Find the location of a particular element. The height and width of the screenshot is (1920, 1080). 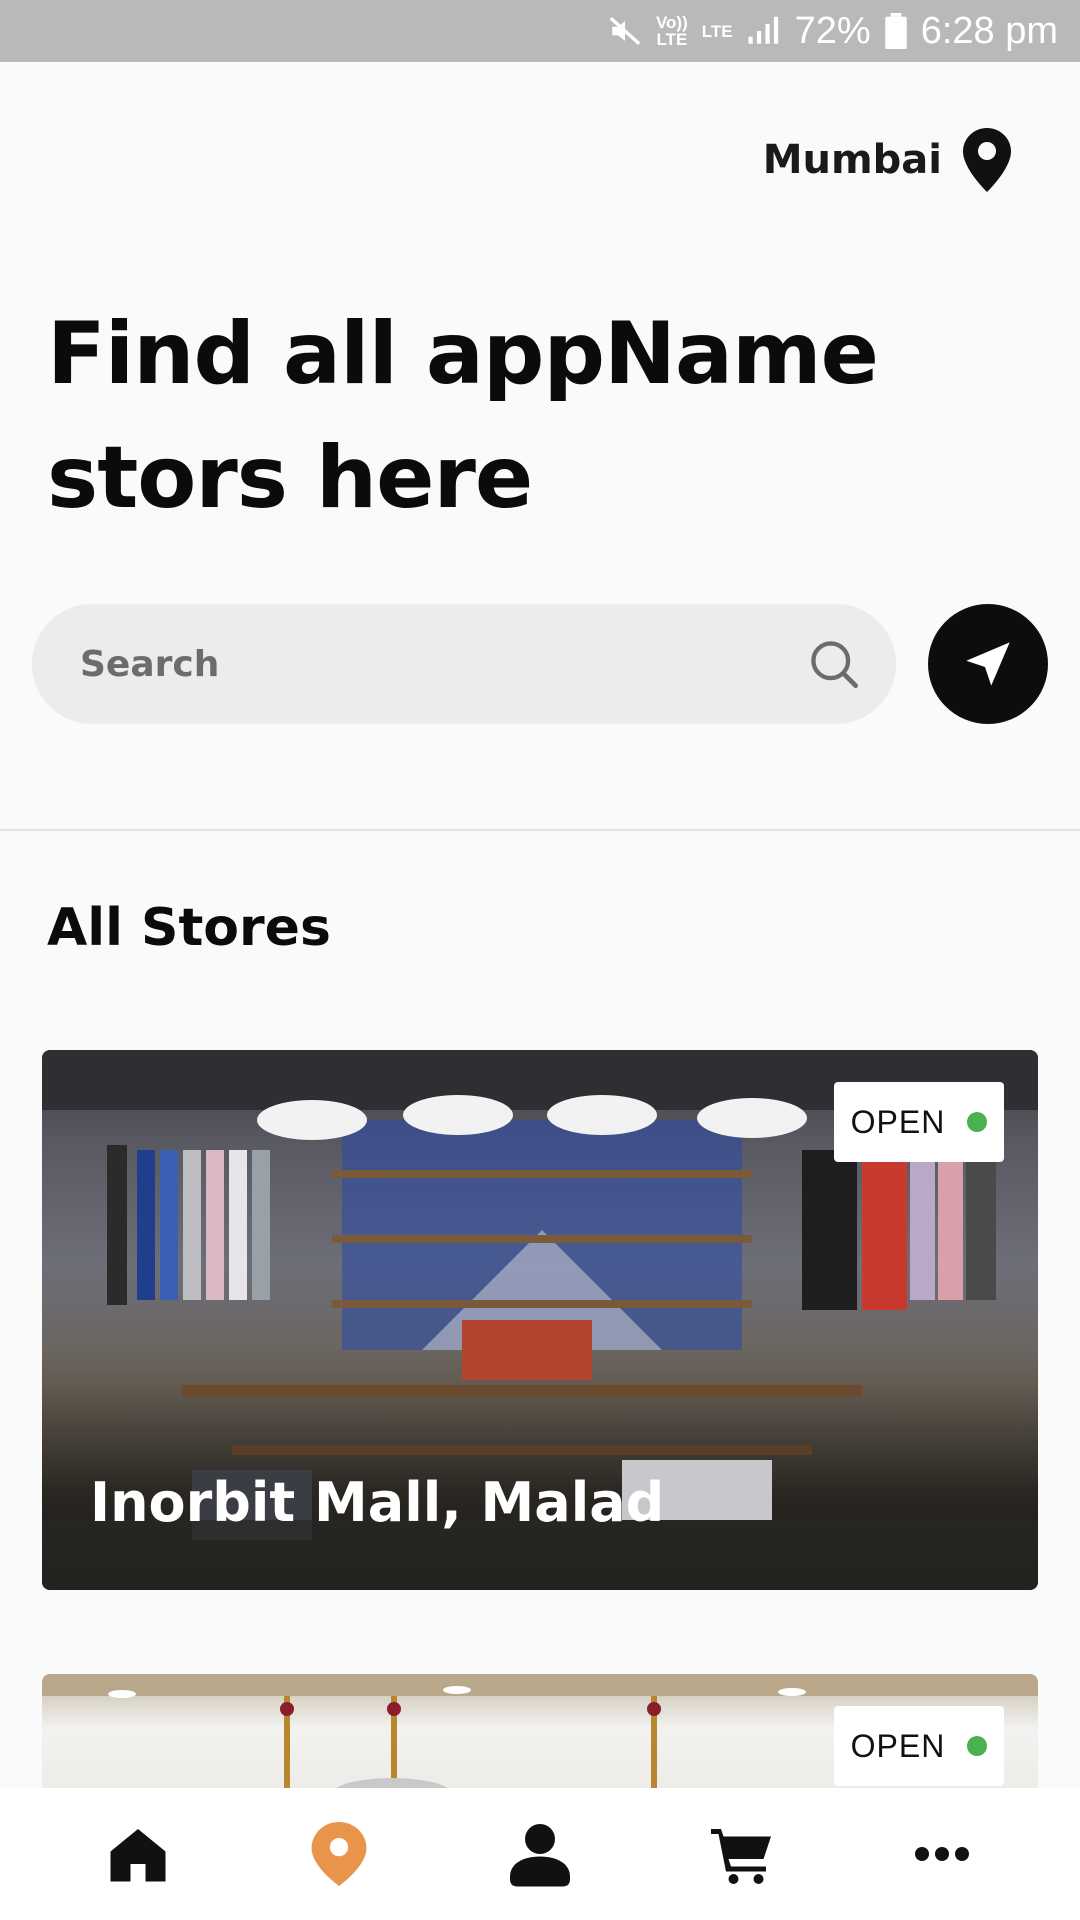

bottom-navigation is located at coordinates (540, 1854).